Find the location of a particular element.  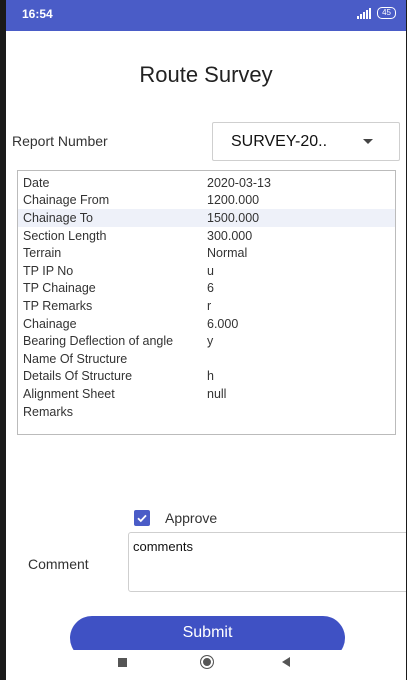

detail-key: TP Chainage is located at coordinates (59, 288).